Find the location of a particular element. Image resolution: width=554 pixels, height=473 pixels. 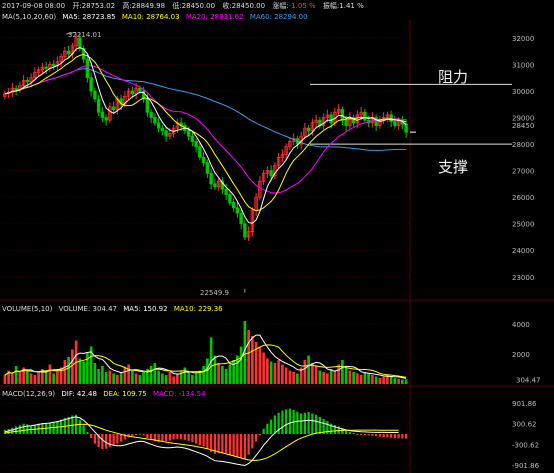

resistance-label: 阻力 is located at coordinates (453, 77).